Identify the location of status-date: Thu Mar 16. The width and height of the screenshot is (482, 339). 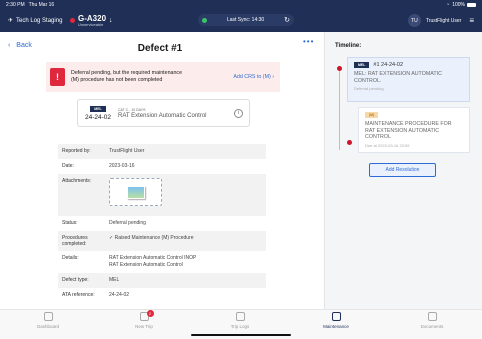
(41, 4).